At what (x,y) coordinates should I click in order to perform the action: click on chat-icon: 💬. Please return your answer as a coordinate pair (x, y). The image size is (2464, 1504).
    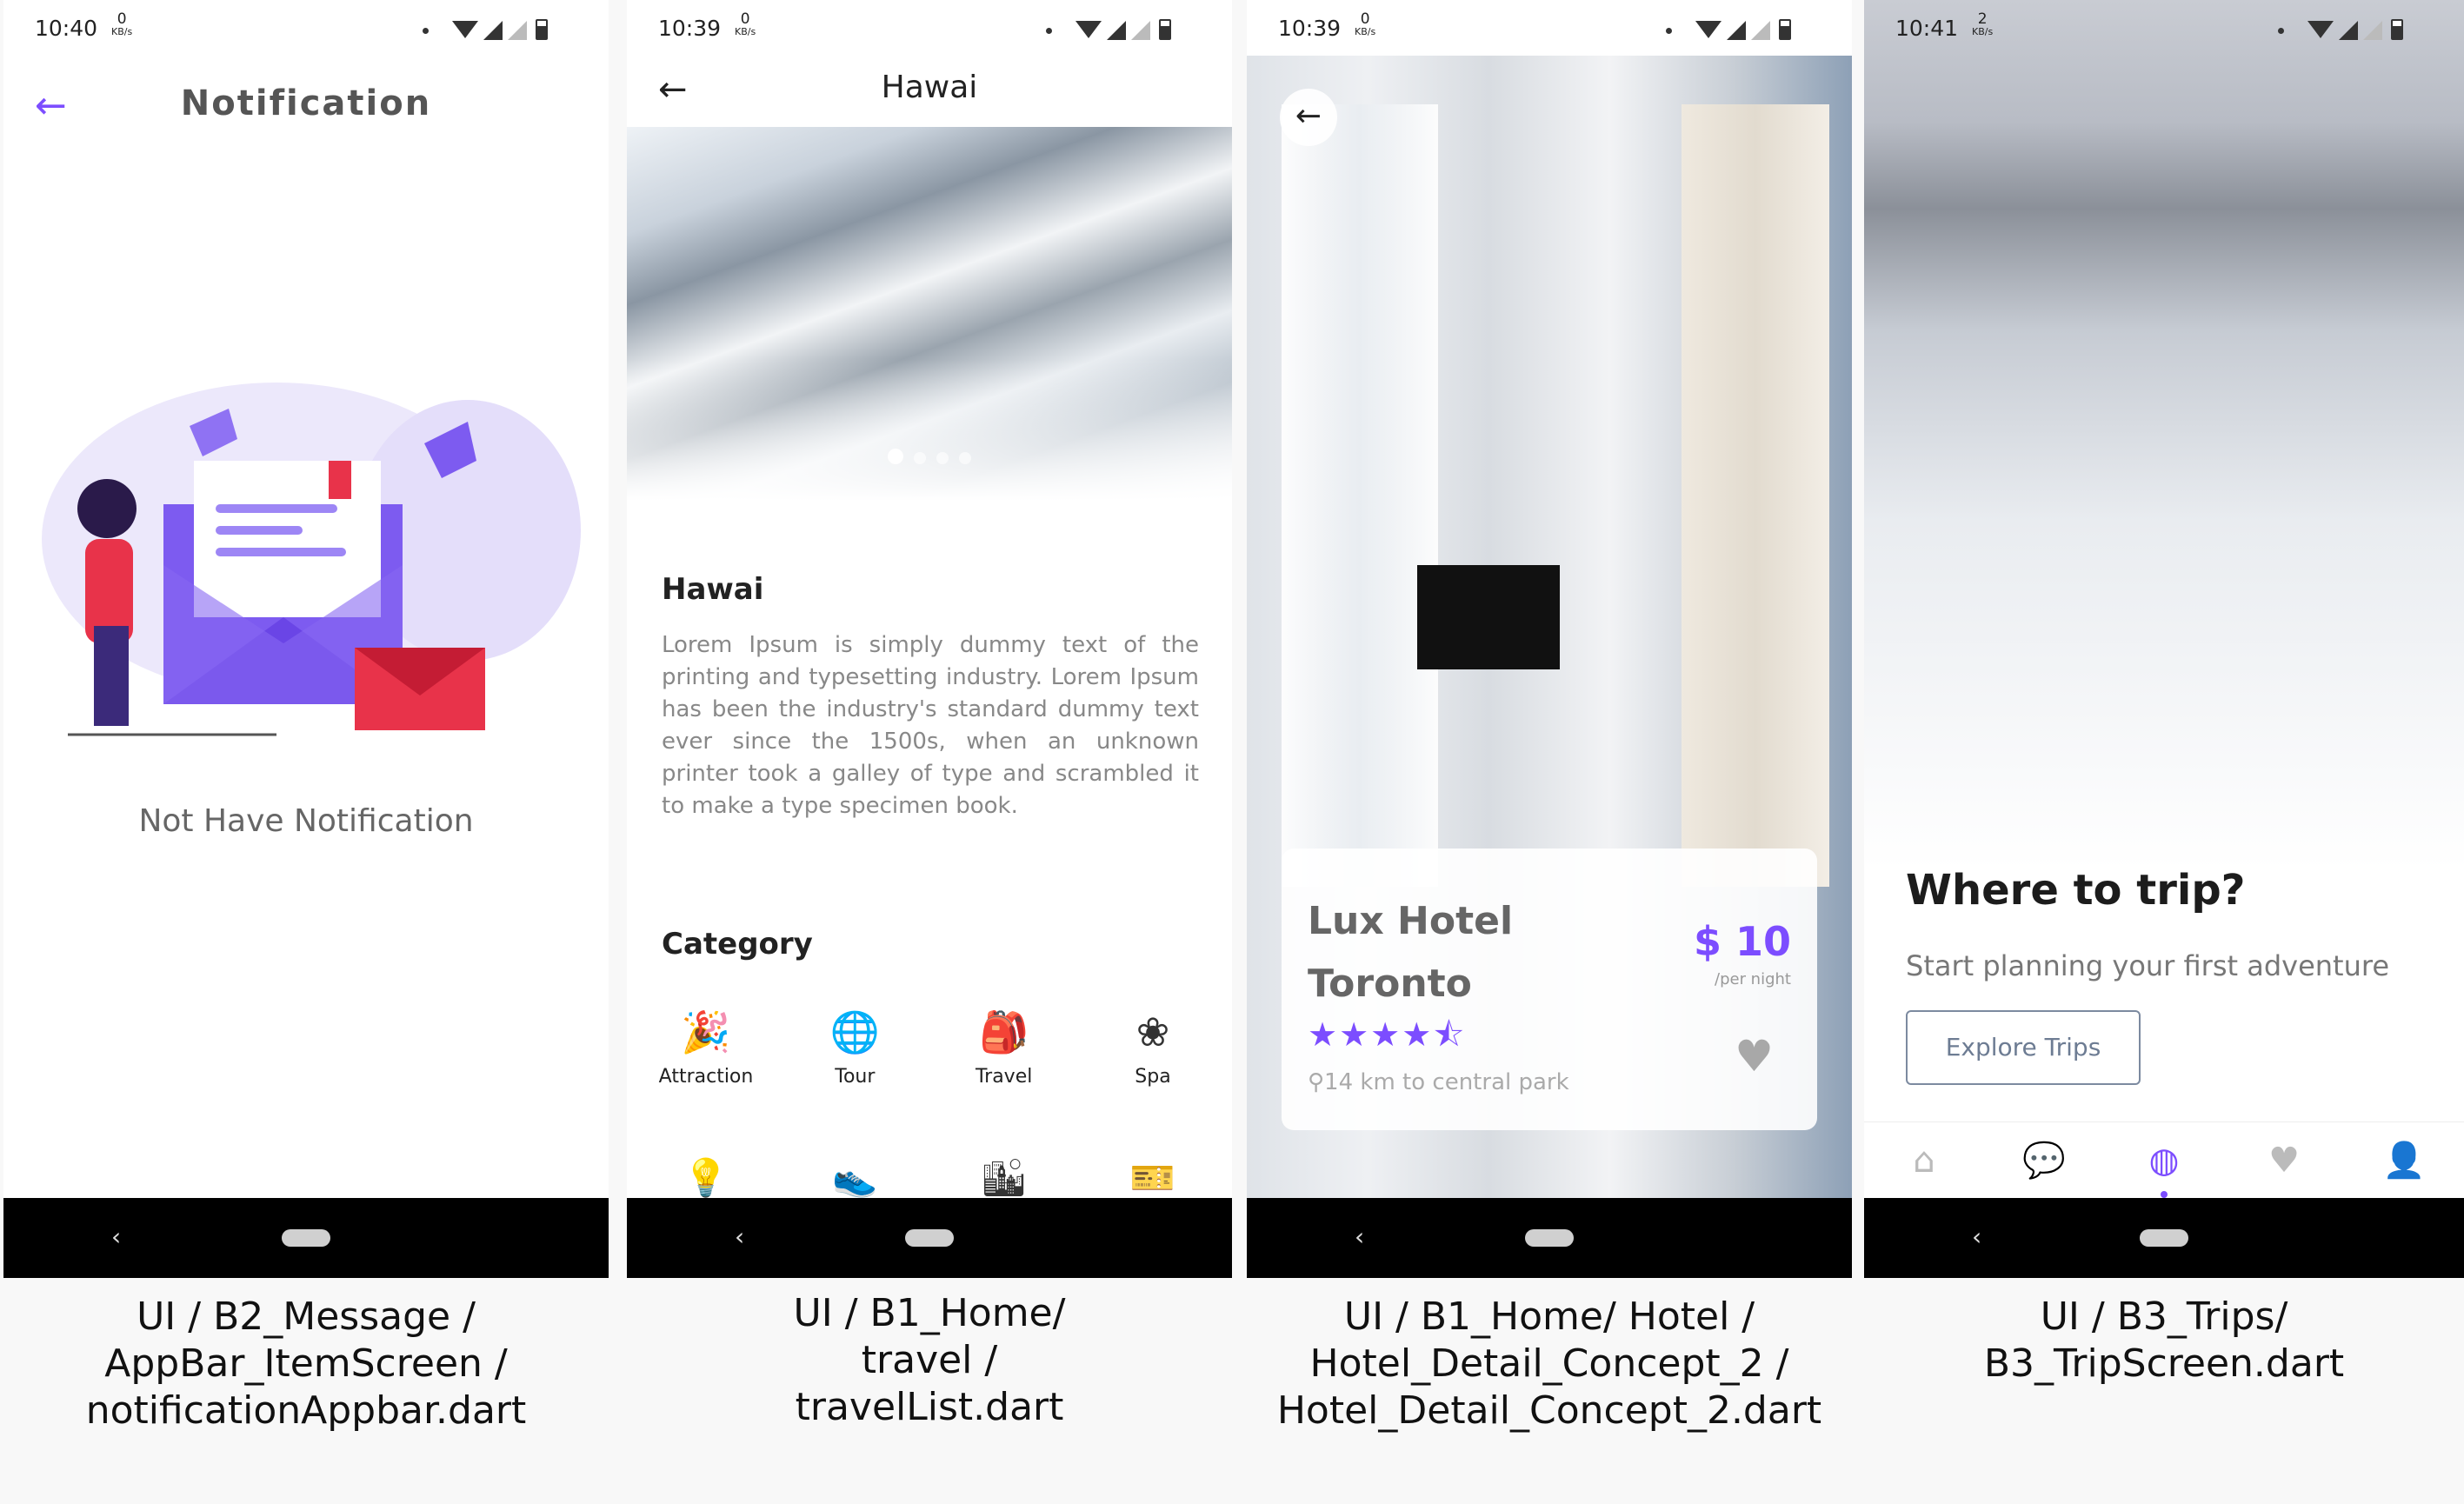
    Looking at the image, I should click on (2044, 1160).